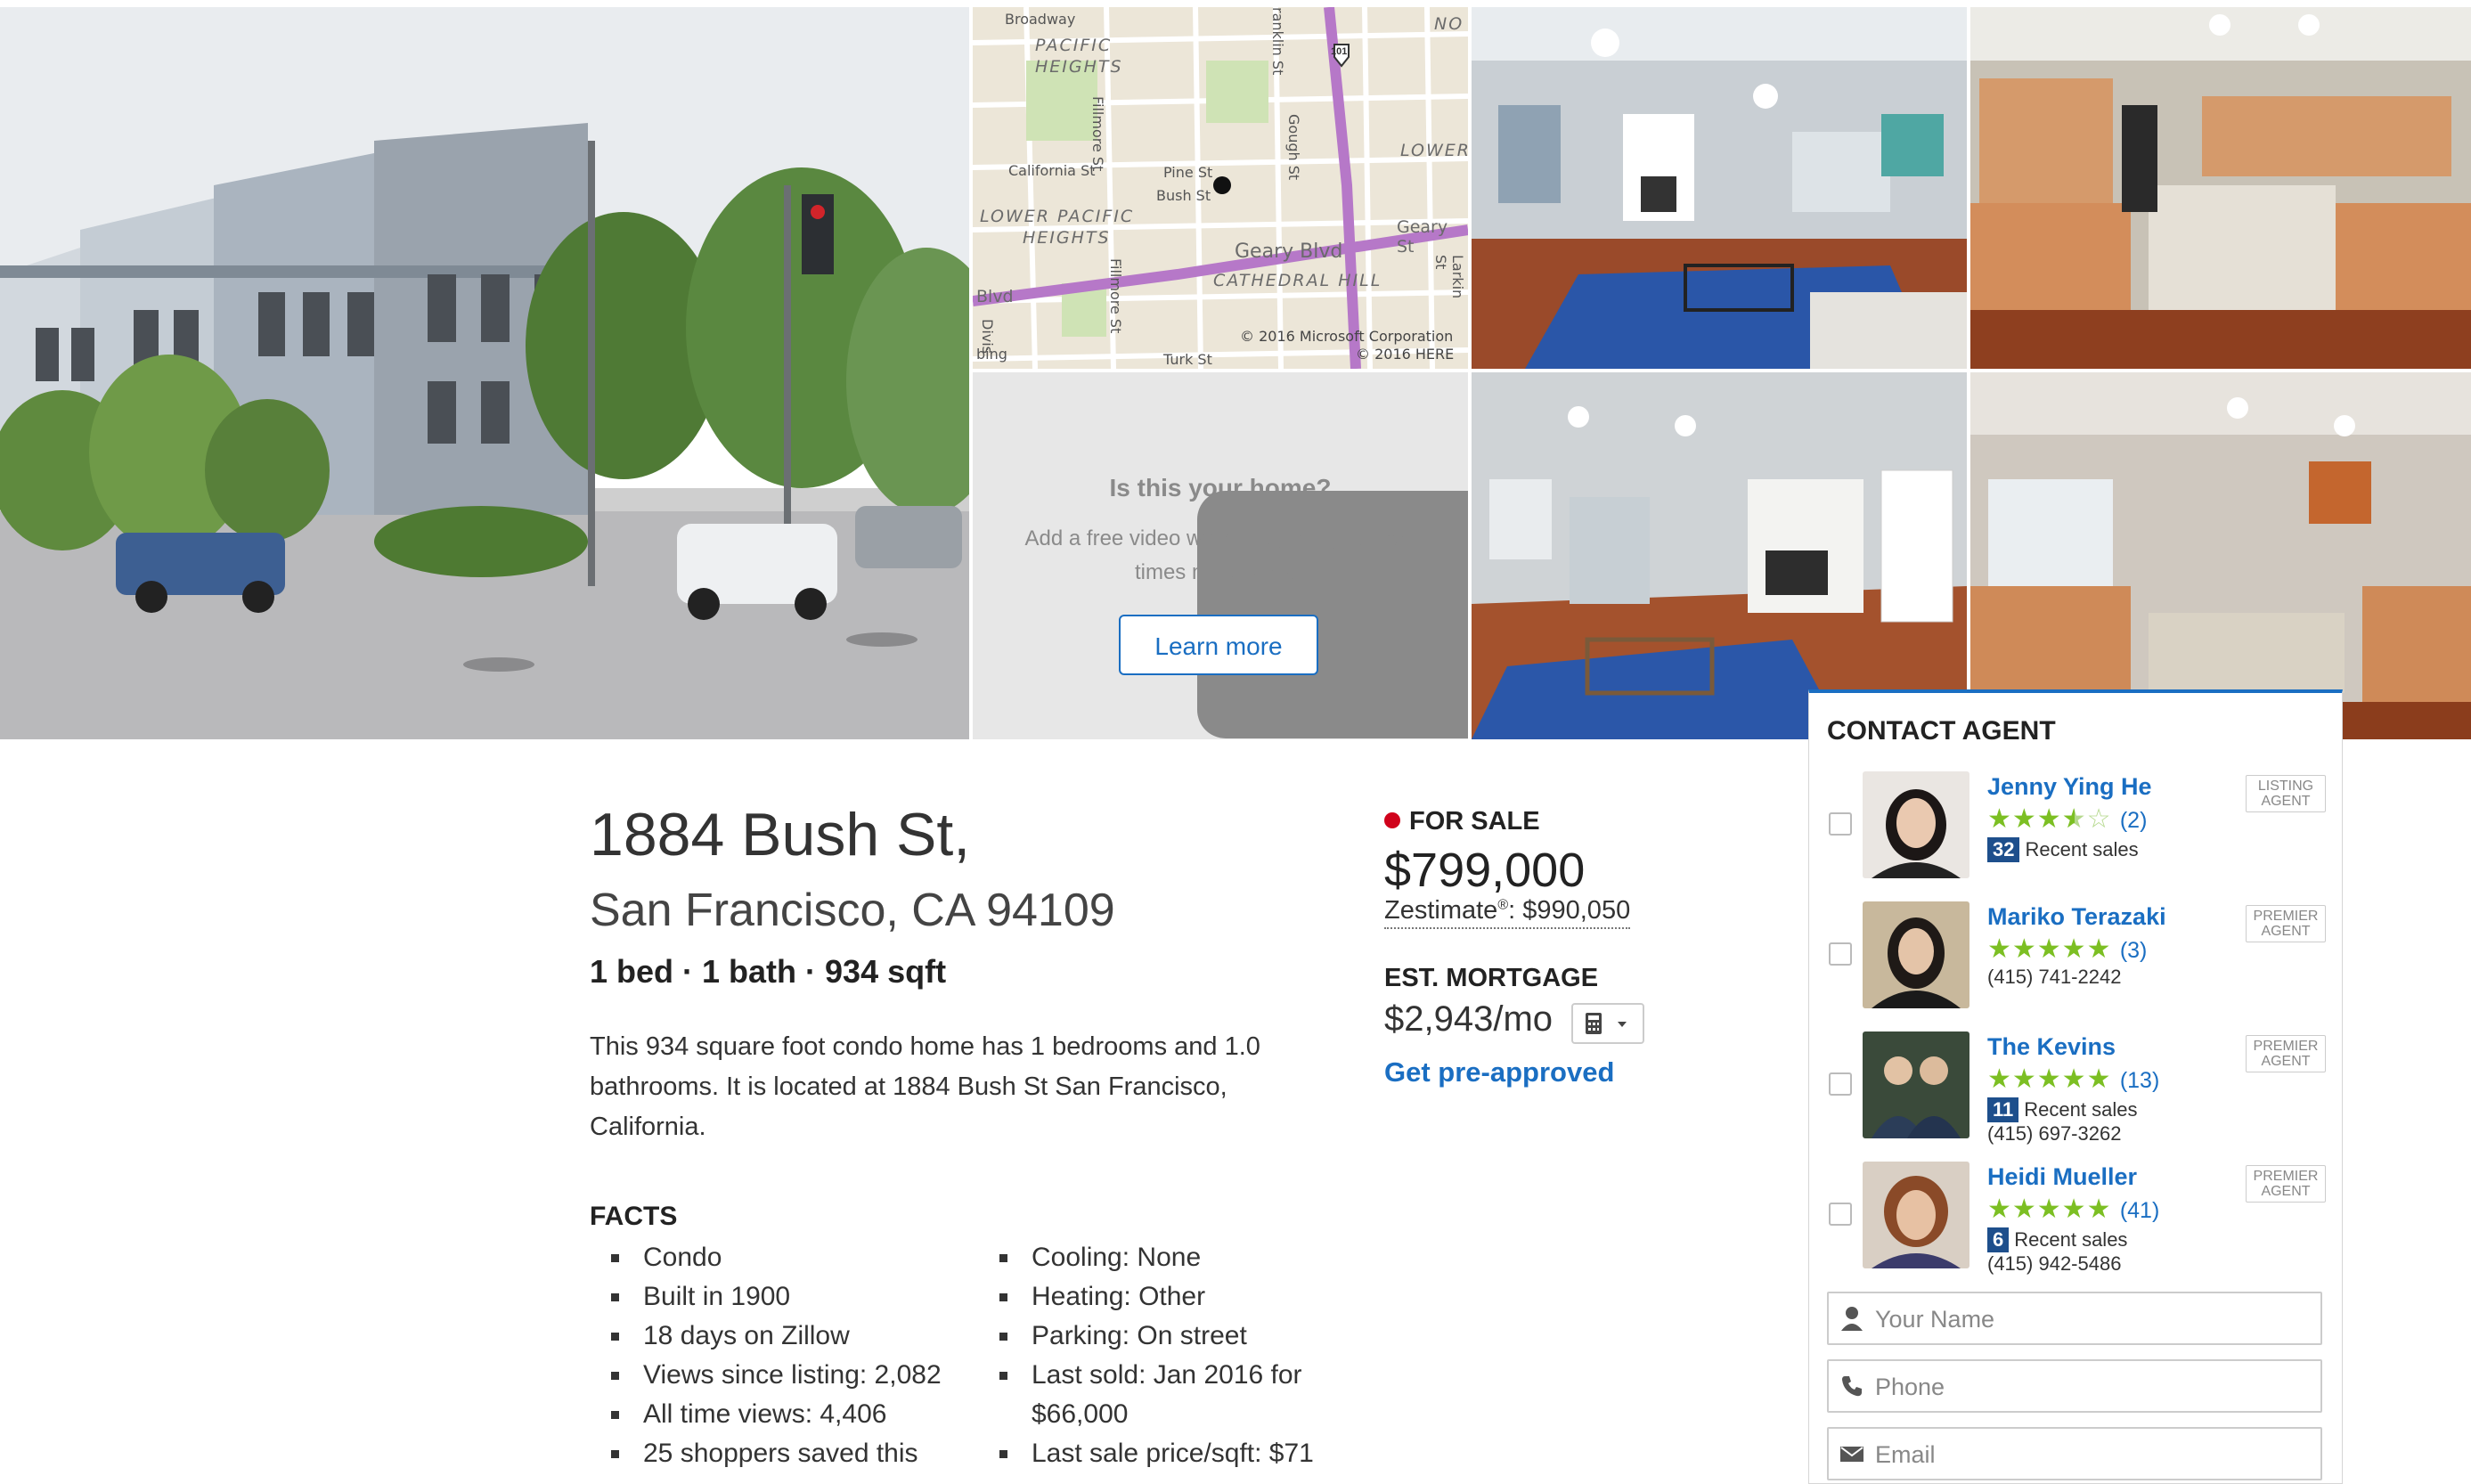 This screenshot has height=1484, width=2471. I want to click on learn-more-button: Learn more, so click(1218, 645).